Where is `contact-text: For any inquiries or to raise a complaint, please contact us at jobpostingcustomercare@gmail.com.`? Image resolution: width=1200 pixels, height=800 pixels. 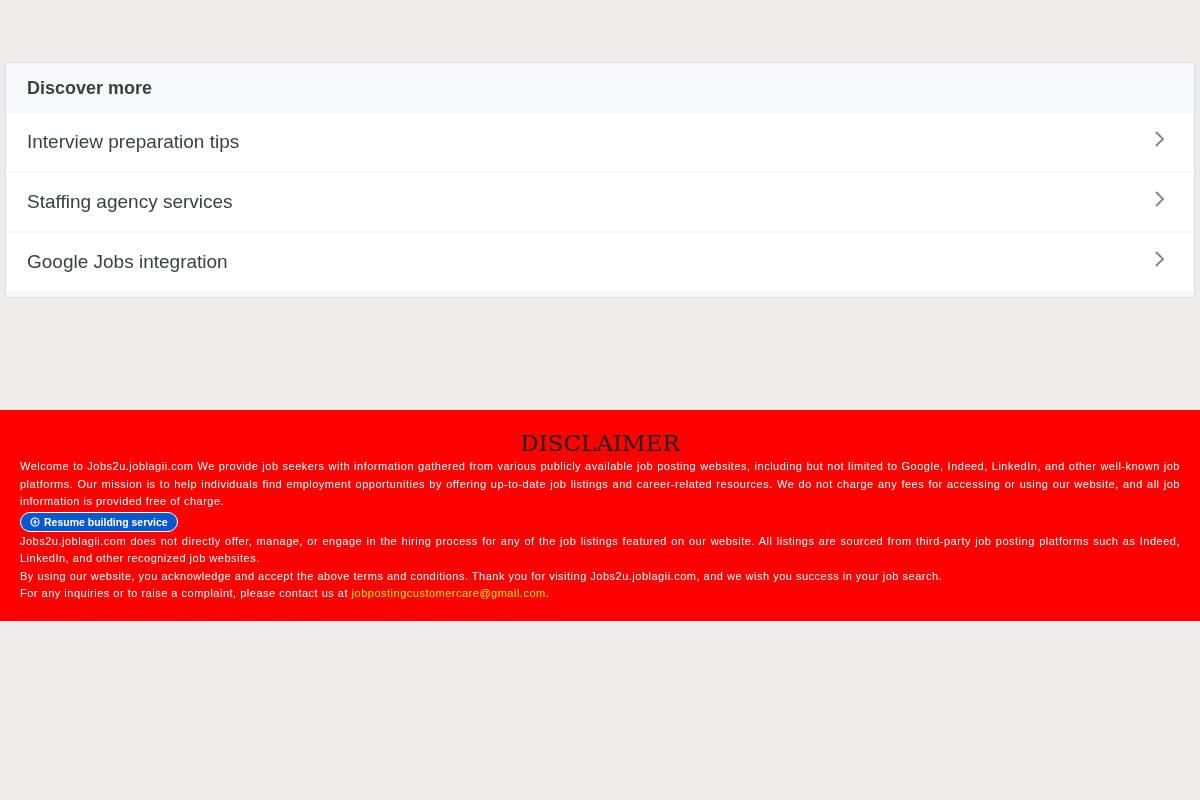
contact-text: For any inquiries or to raise a complaint, please contact us at jobpostingcustomercare@gmail.com. is located at coordinates (285, 593).